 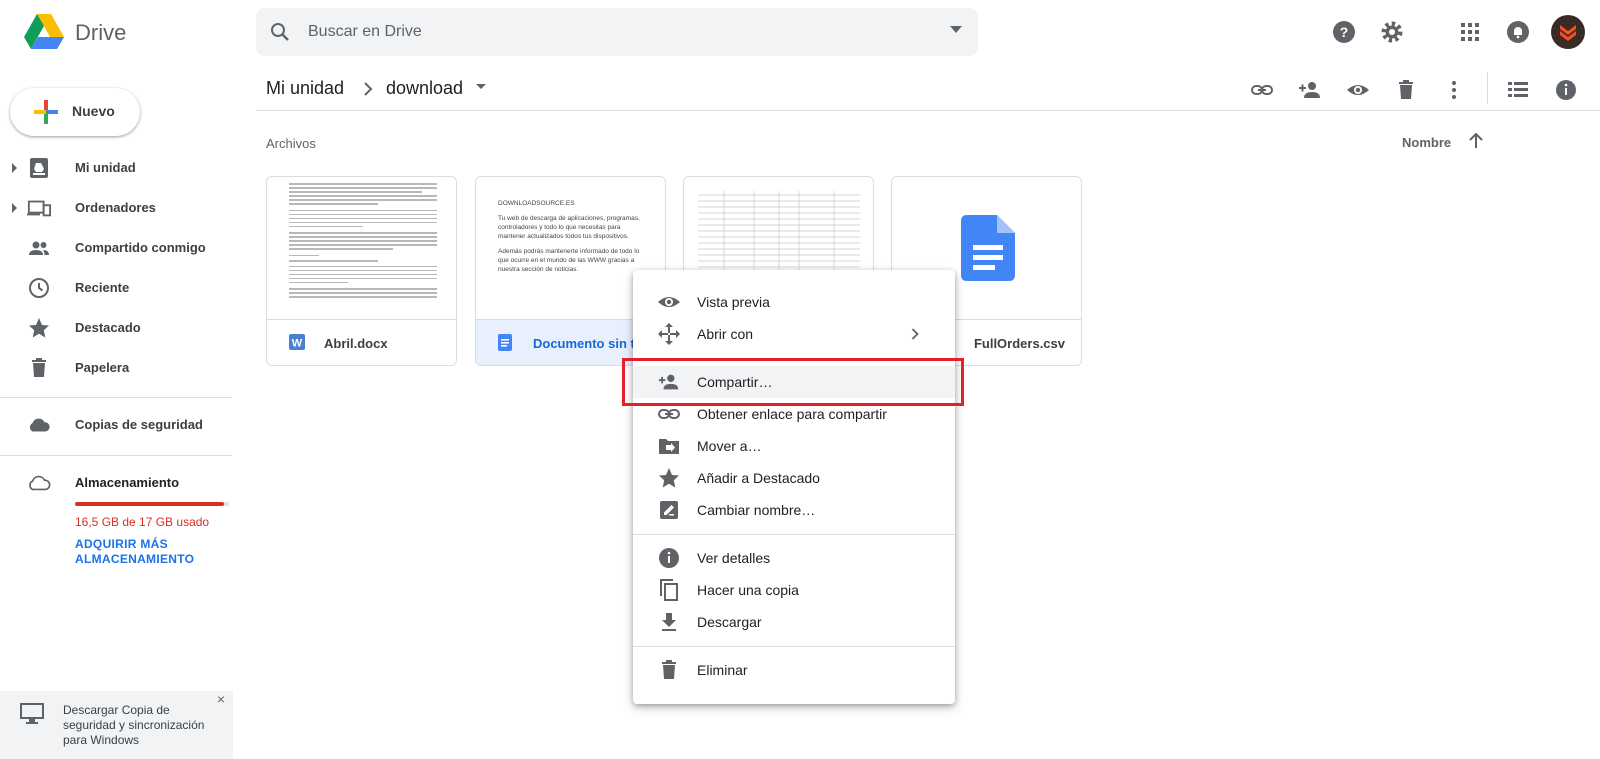 I want to click on main-header-divider, so click(x=928, y=110).